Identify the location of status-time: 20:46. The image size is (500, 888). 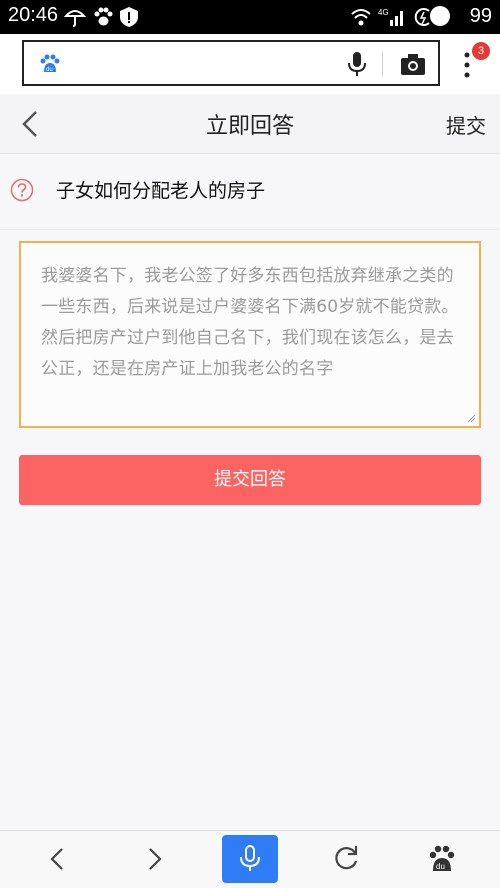
(33, 15).